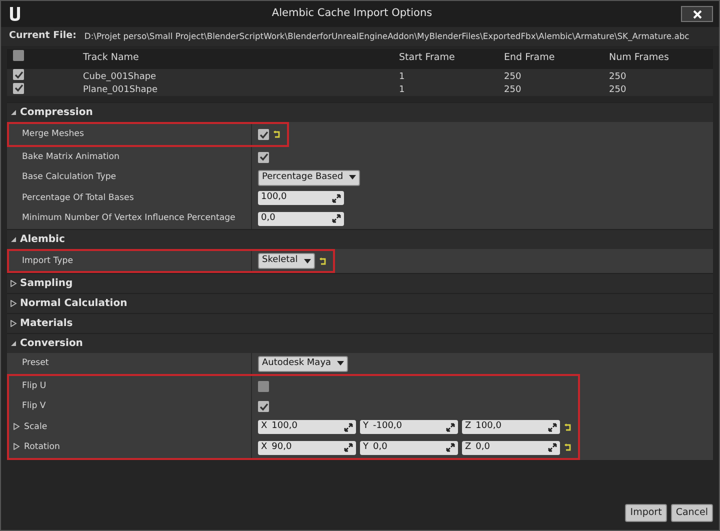 The height and width of the screenshot is (531, 720). What do you see at coordinates (111, 58) in the screenshot?
I see `column-header: Track Name` at bounding box center [111, 58].